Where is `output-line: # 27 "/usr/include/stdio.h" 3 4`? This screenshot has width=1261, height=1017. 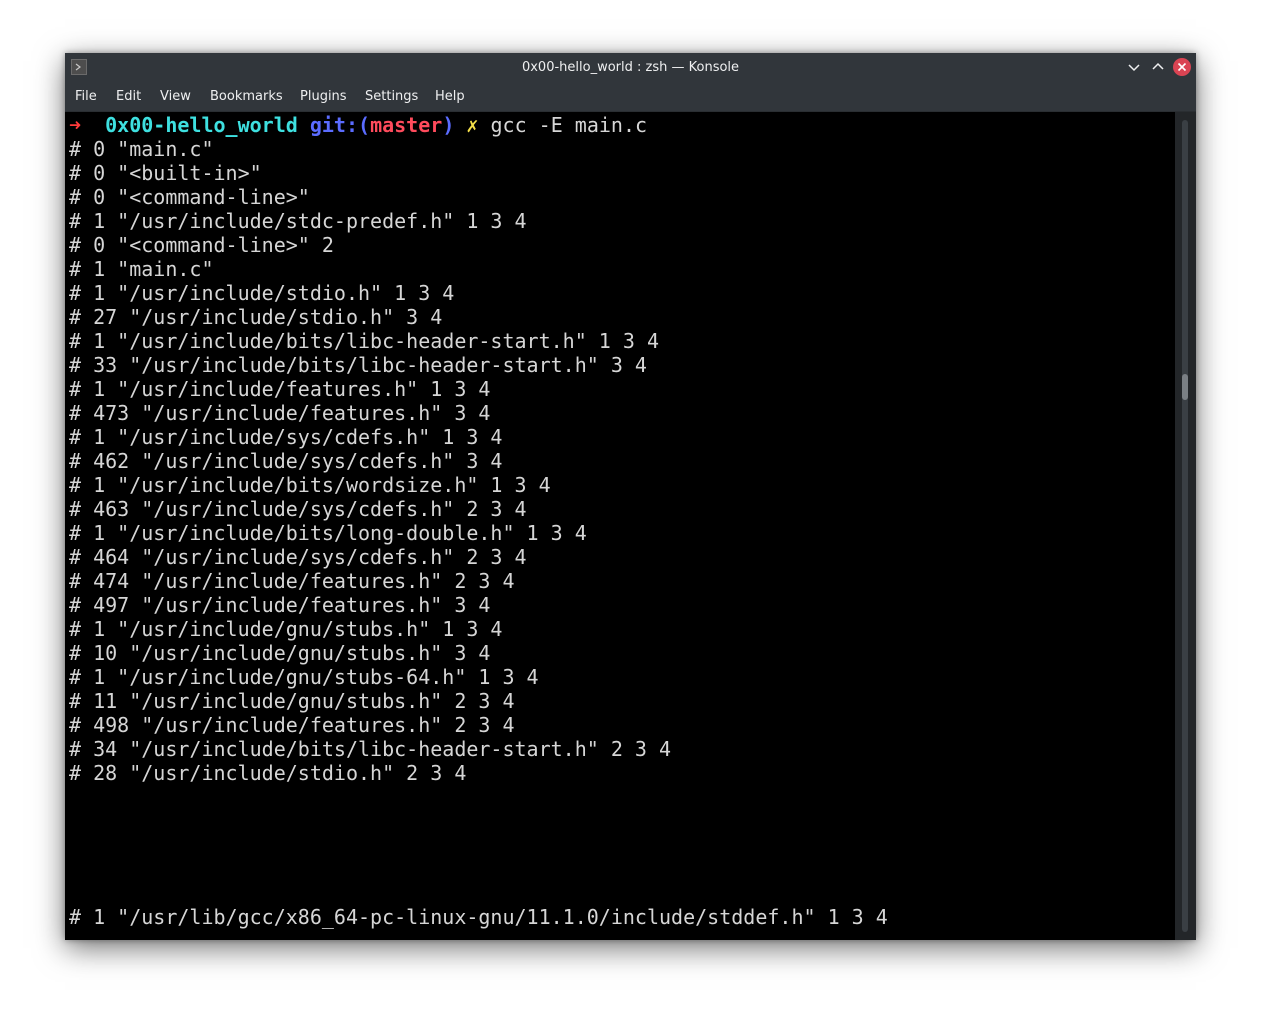 output-line: # 27 "/usr/include/stdio.h" 3 4 is located at coordinates (256, 317).